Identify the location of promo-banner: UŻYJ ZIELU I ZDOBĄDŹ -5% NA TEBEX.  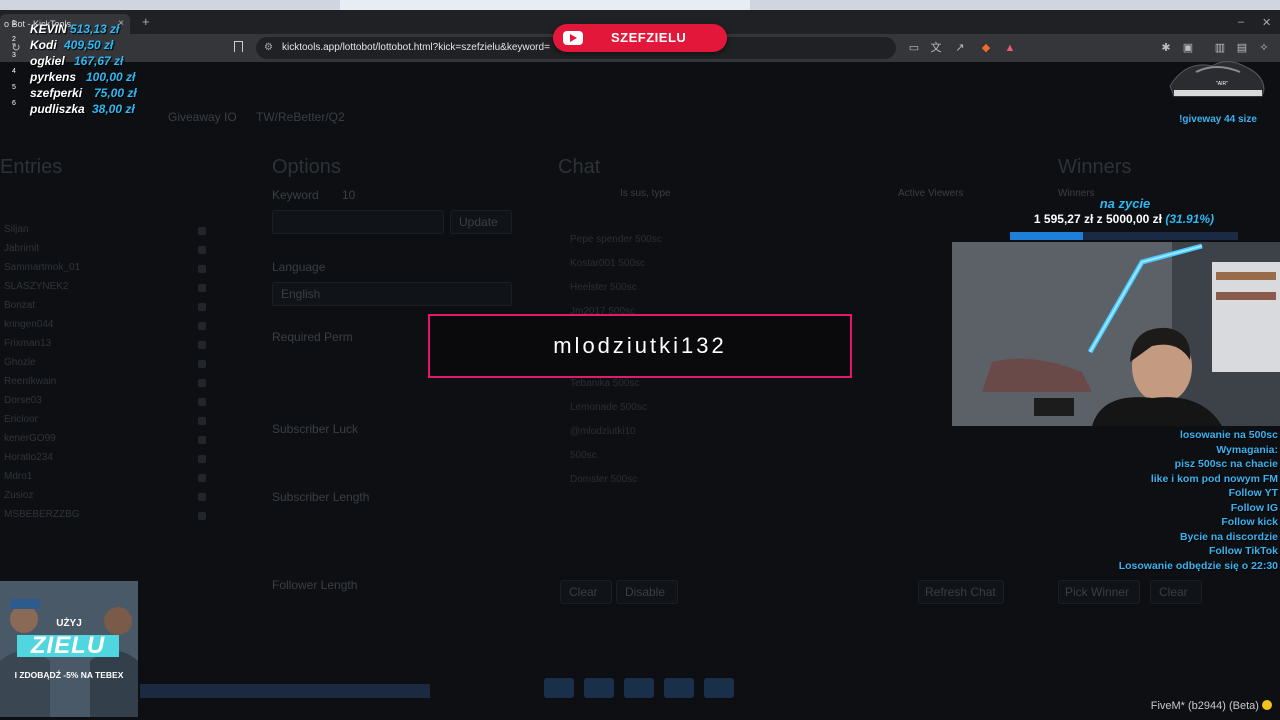
(69, 649).